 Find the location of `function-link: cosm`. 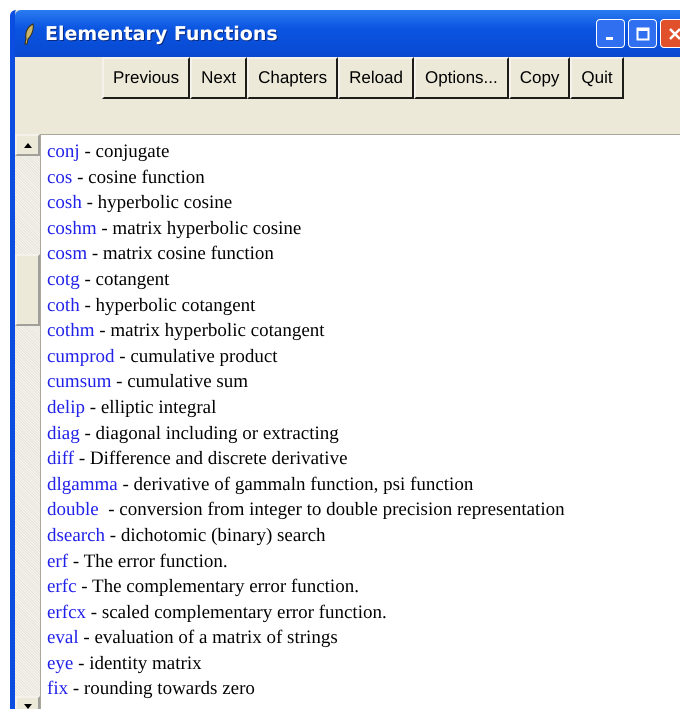

function-link: cosm is located at coordinates (67, 253).